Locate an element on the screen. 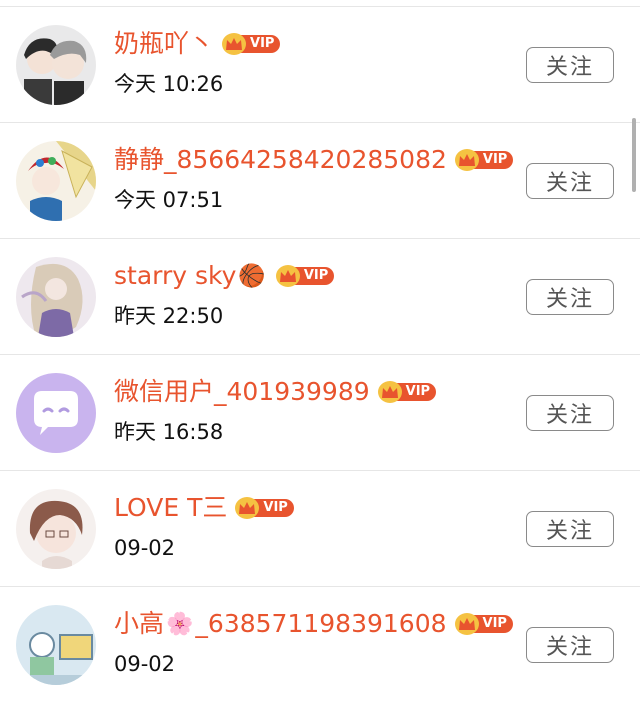 Image resolution: width=640 pixels, height=704 pixels. username-line: LOVE T三 VIP is located at coordinates (204, 508).